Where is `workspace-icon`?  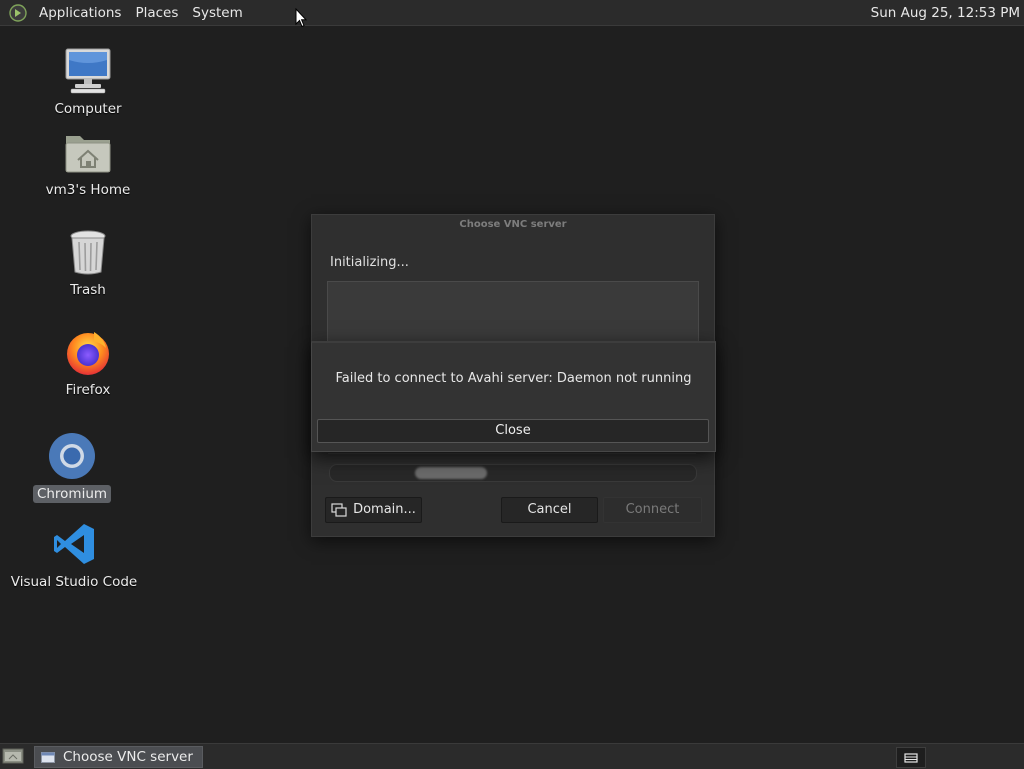 workspace-icon is located at coordinates (911, 757).